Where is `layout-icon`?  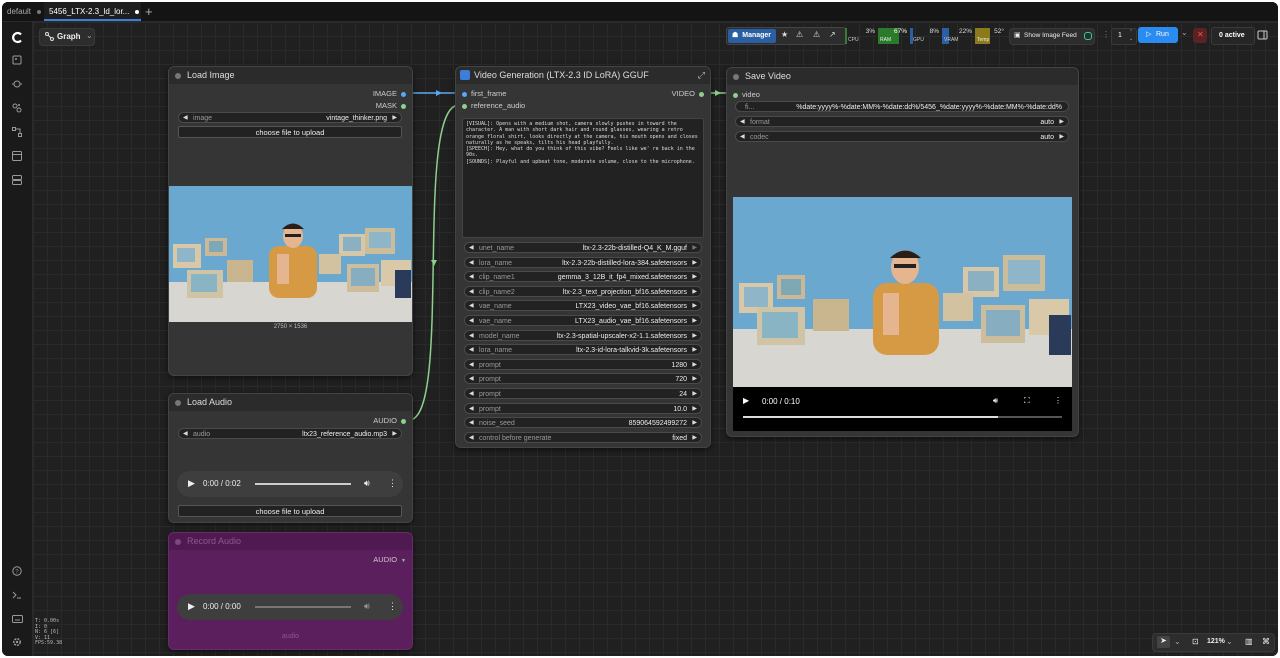
layout-icon is located at coordinates (17, 180).